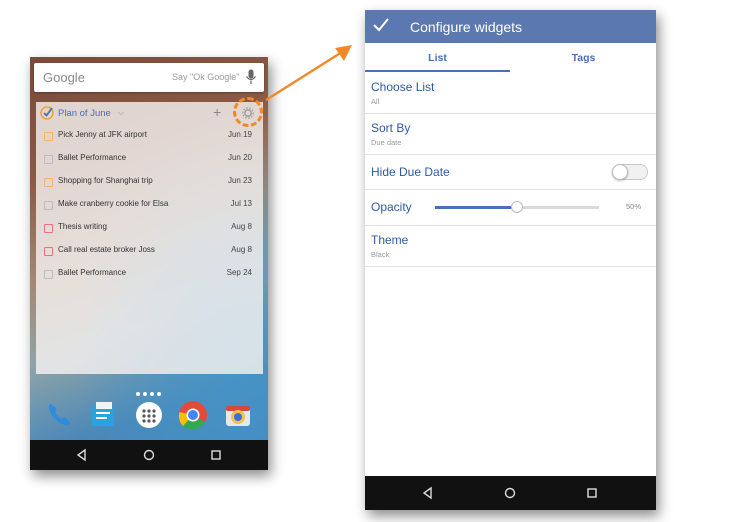 The height and width of the screenshot is (522, 729). What do you see at coordinates (113, 203) in the screenshot?
I see `task-name: Make cranberry cookie for Elsa` at bounding box center [113, 203].